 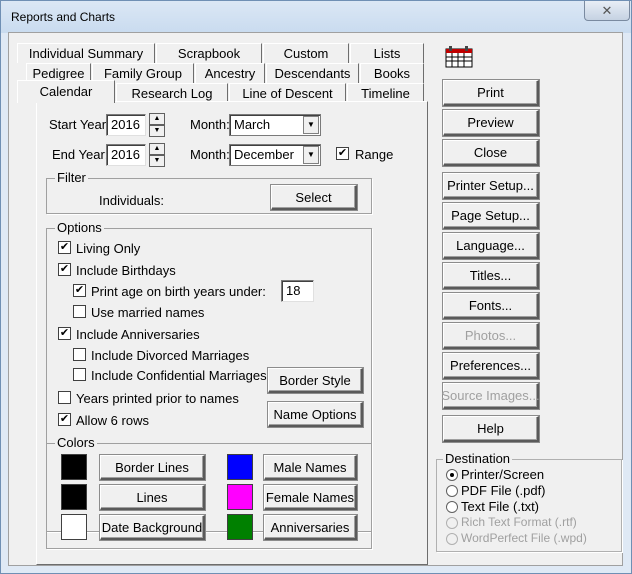 I want to click on start-year-input: 2016, so click(x=126, y=125).